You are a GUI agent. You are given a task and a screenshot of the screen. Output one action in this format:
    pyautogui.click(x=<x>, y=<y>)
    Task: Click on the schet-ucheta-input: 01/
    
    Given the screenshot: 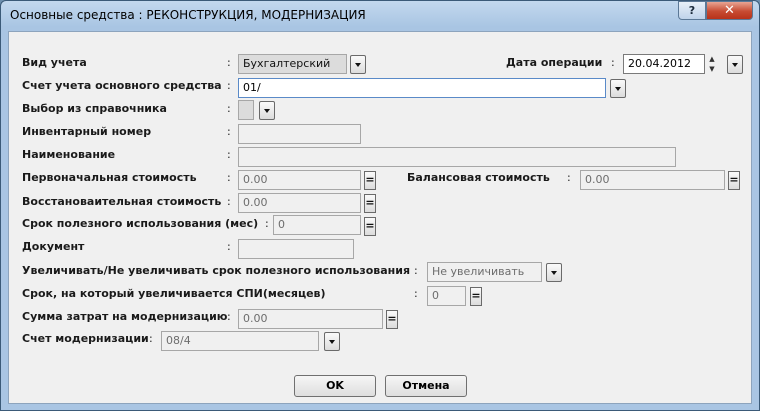 What is the action you would take?
    pyautogui.click(x=422, y=88)
    